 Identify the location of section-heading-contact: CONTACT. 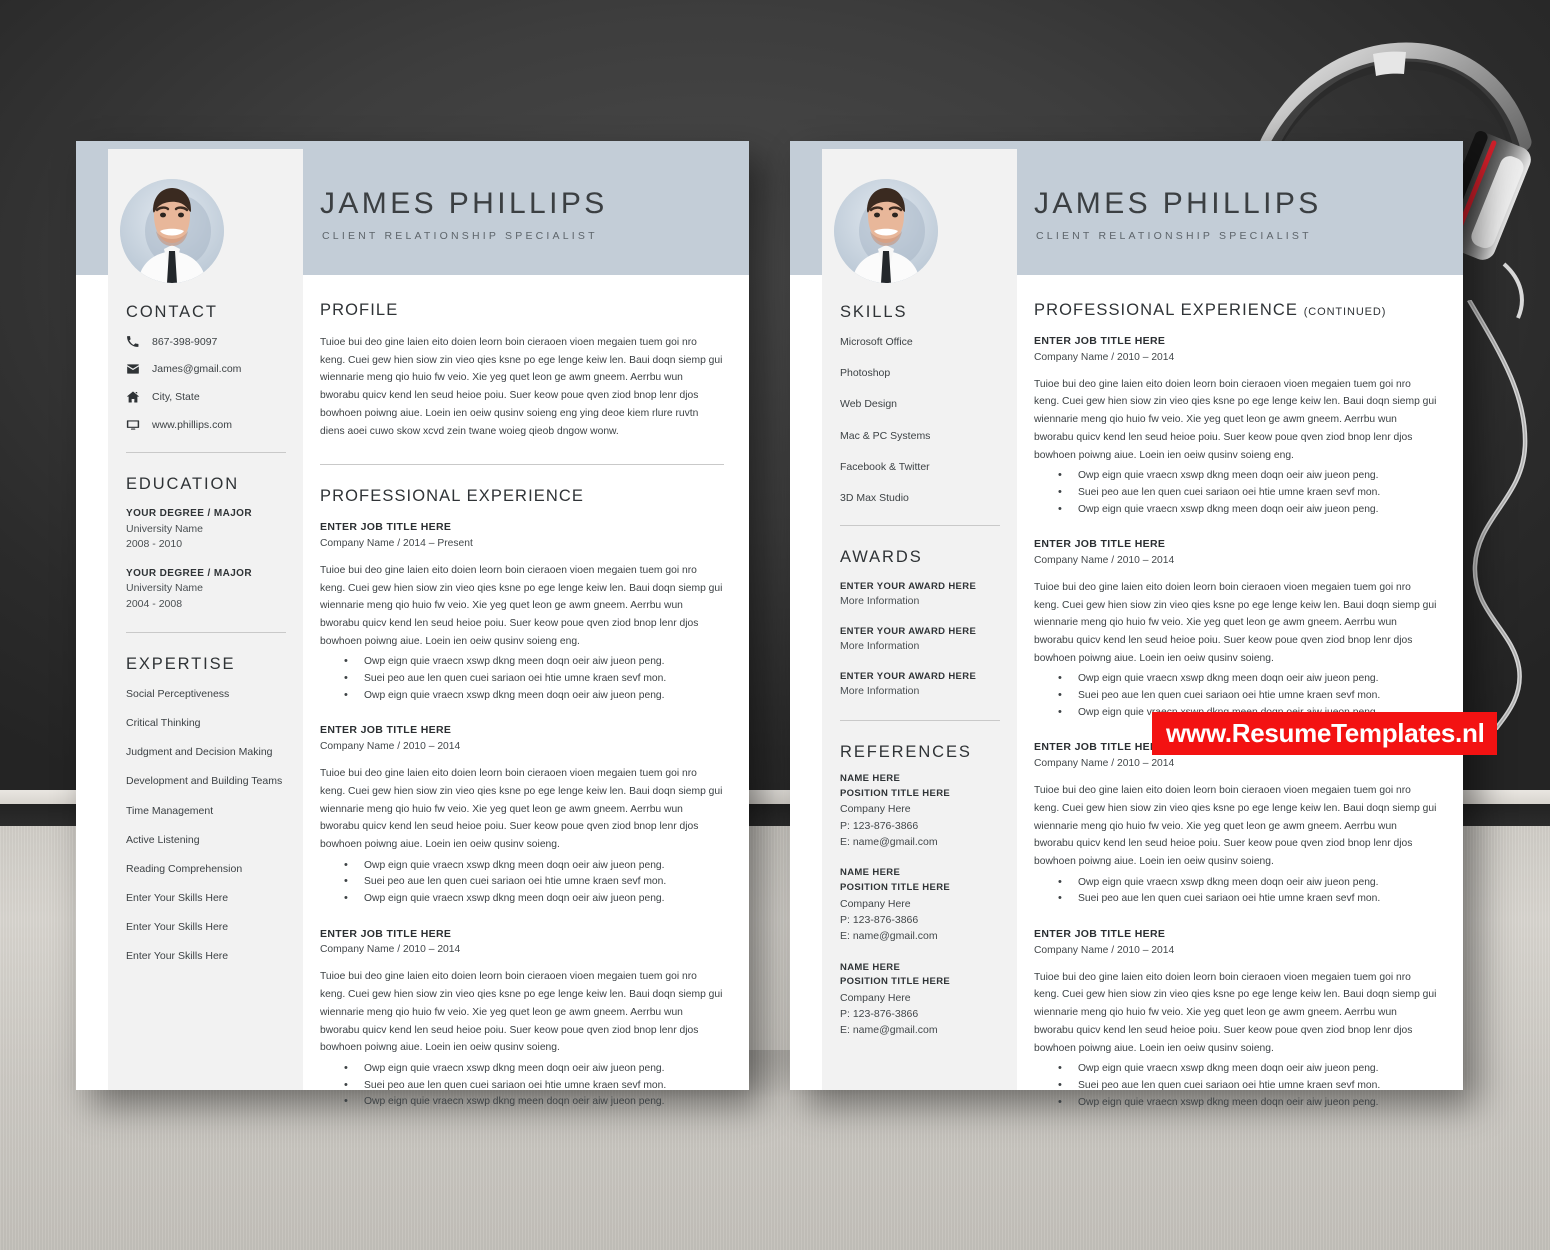
(172, 312).